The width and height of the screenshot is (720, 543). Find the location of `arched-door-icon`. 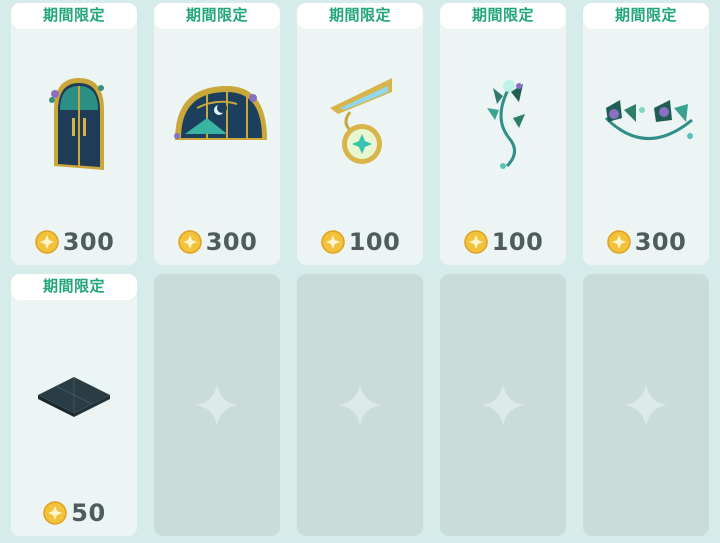

arched-door-icon is located at coordinates (74, 118).